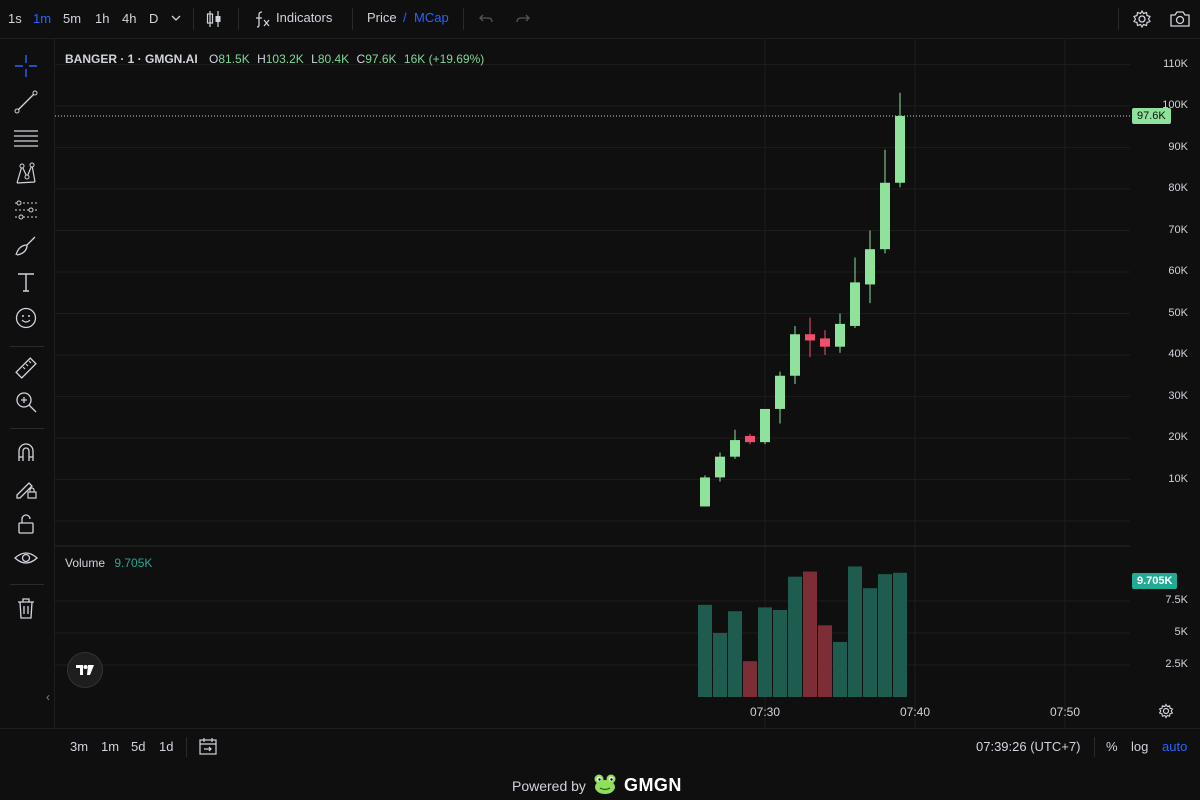  What do you see at coordinates (133, 563) in the screenshot?
I see `volume-value: 9.705K` at bounding box center [133, 563].